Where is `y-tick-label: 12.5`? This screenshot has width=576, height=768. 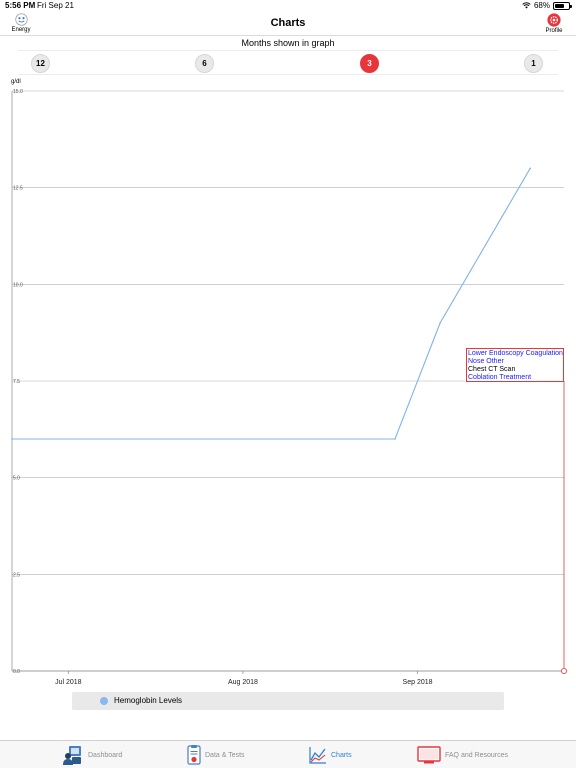 y-tick-label: 12.5 is located at coordinates (18, 189).